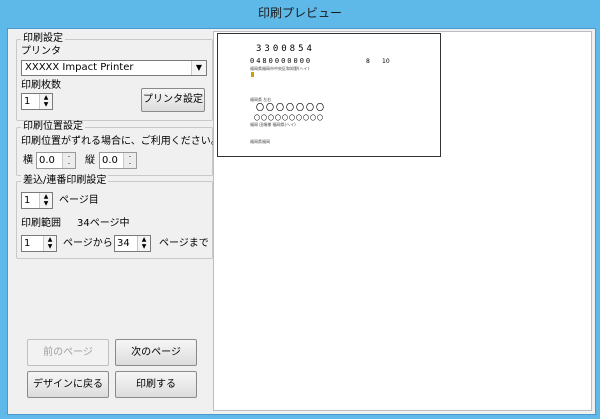 Image resolution: width=600 pixels, height=419 pixels. What do you see at coordinates (39, 243) in the screenshot?
I see `from-page-stepper: 1 ▲ ▼` at bounding box center [39, 243].